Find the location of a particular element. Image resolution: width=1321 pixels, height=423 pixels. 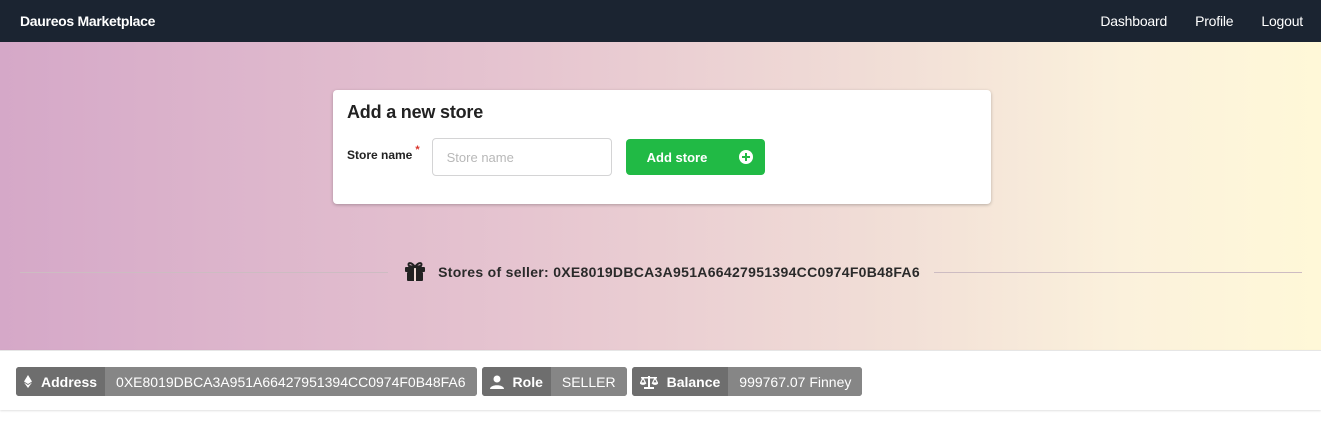

nav-links: Dashboard Profile Logout is located at coordinates (1201, 21).